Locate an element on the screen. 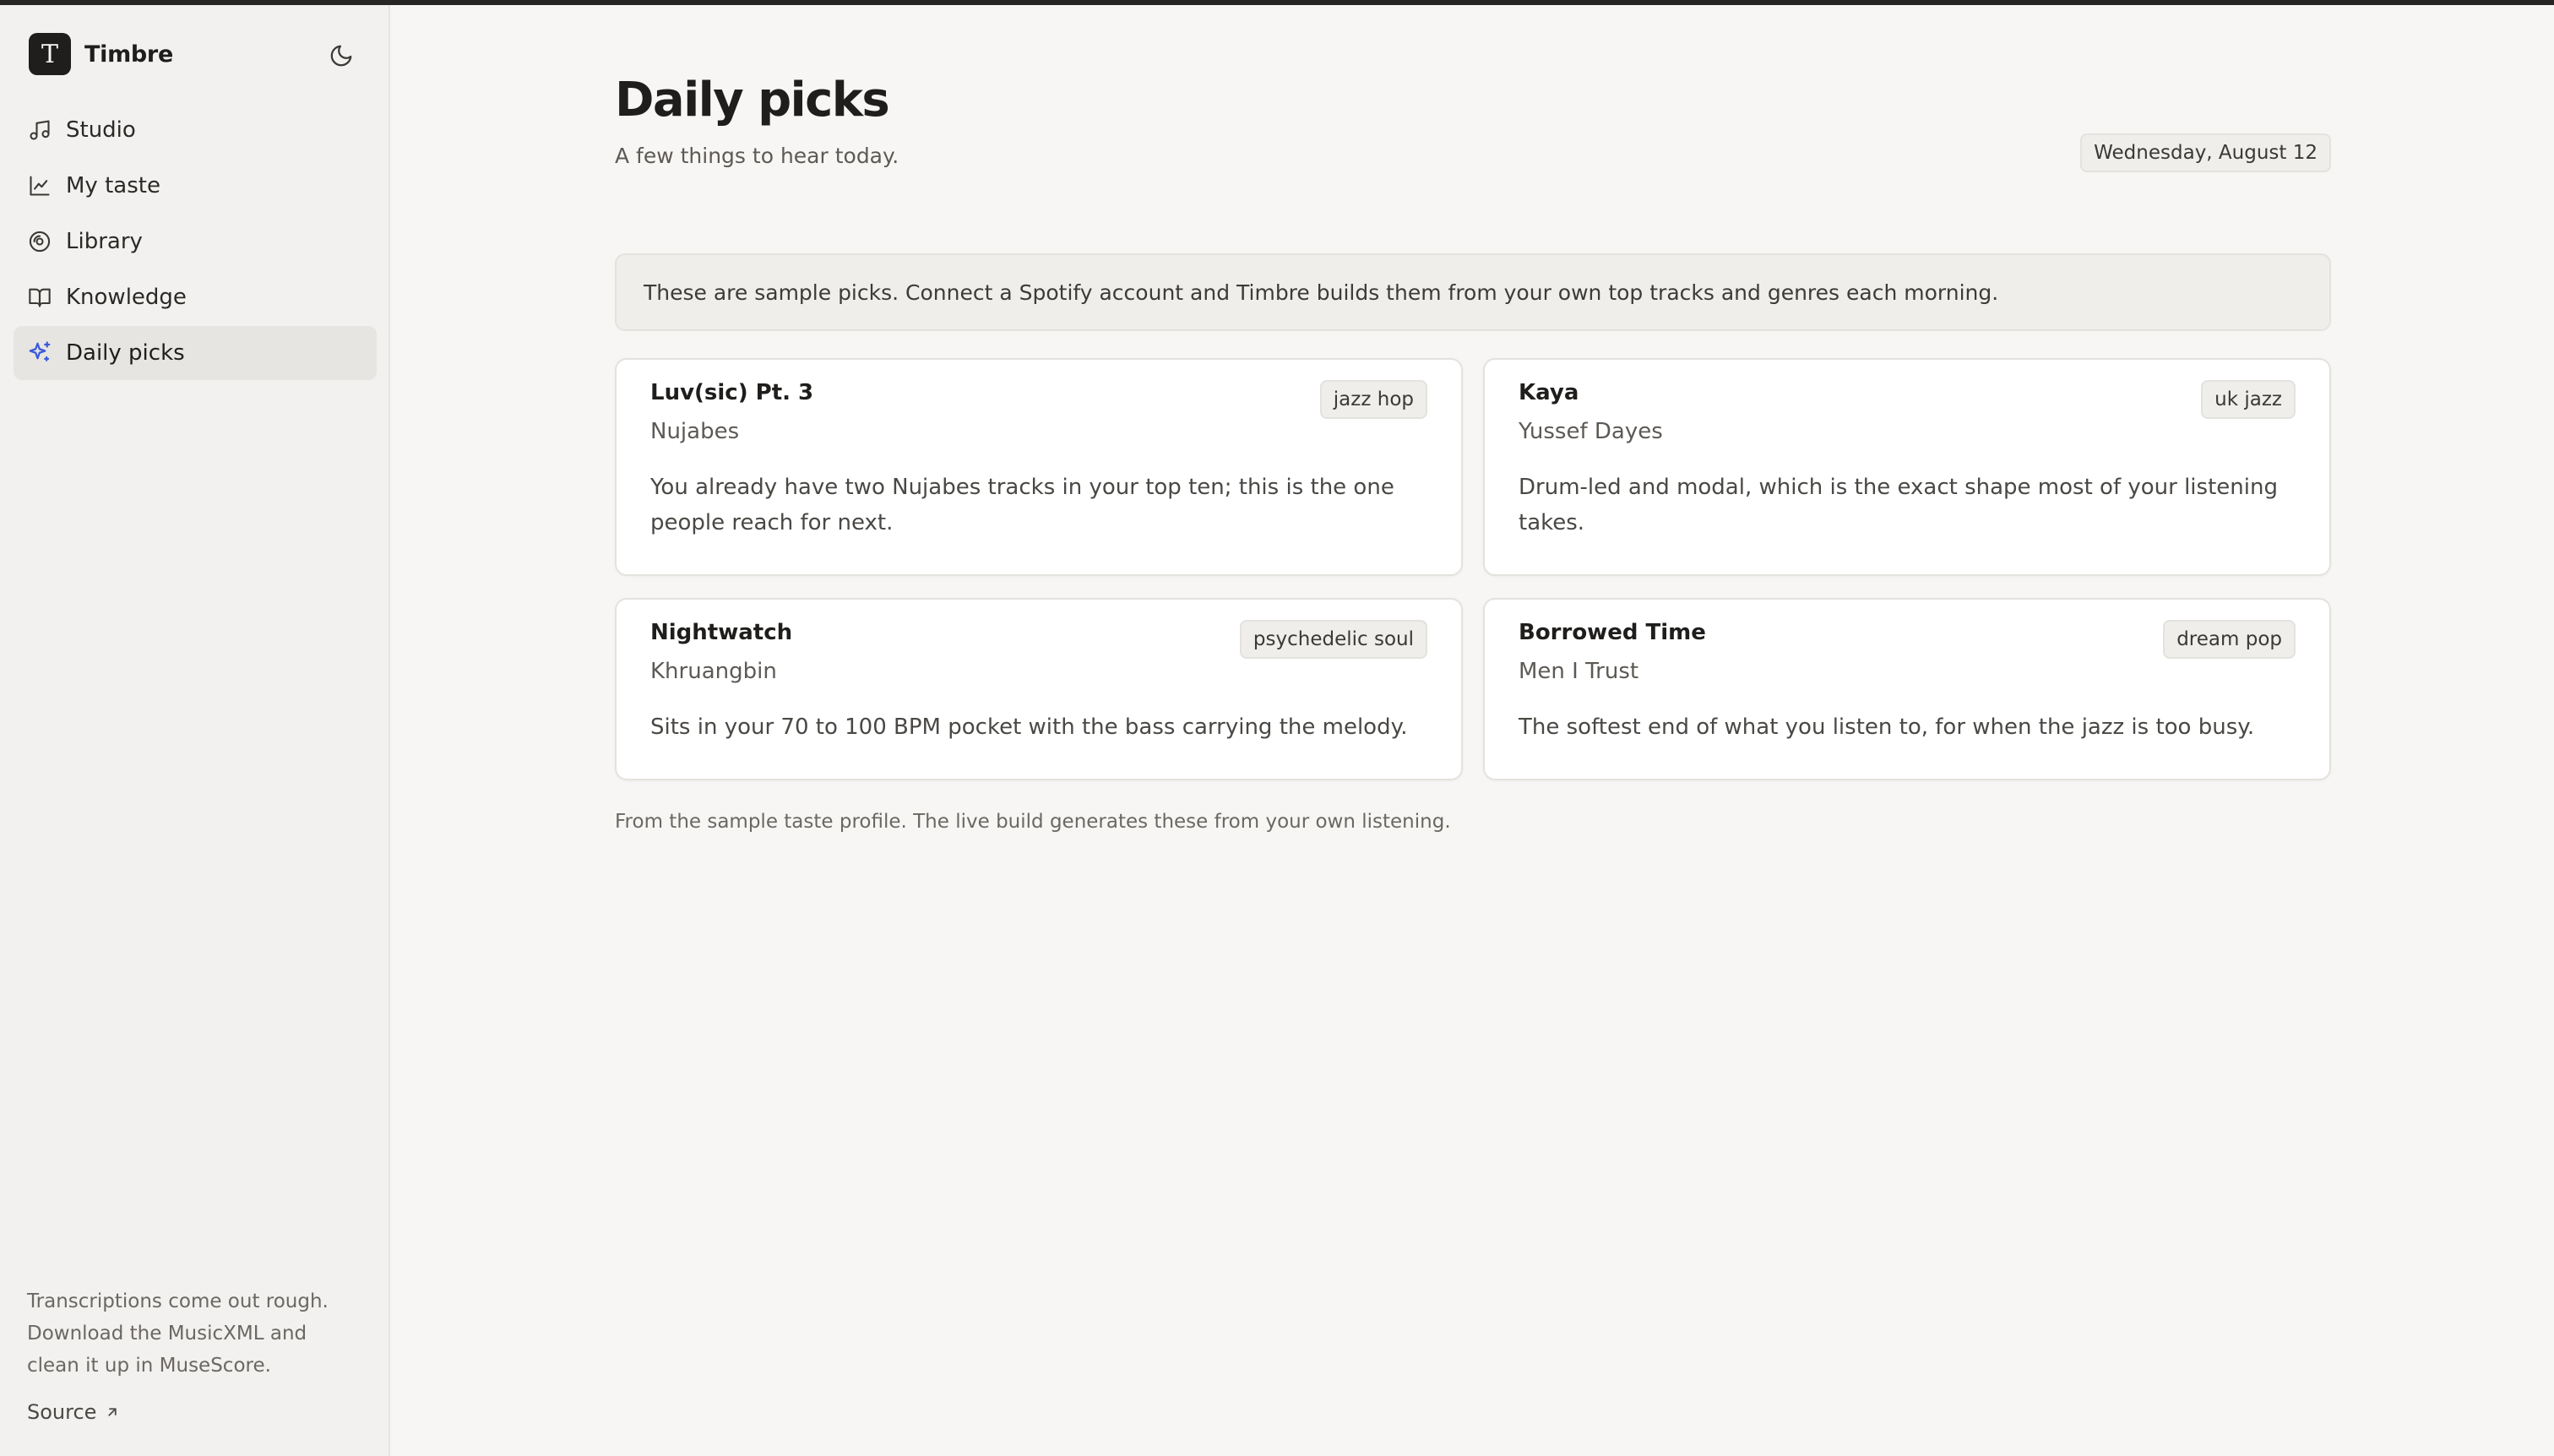  pick-artist: Khruangbin is located at coordinates (713, 671).